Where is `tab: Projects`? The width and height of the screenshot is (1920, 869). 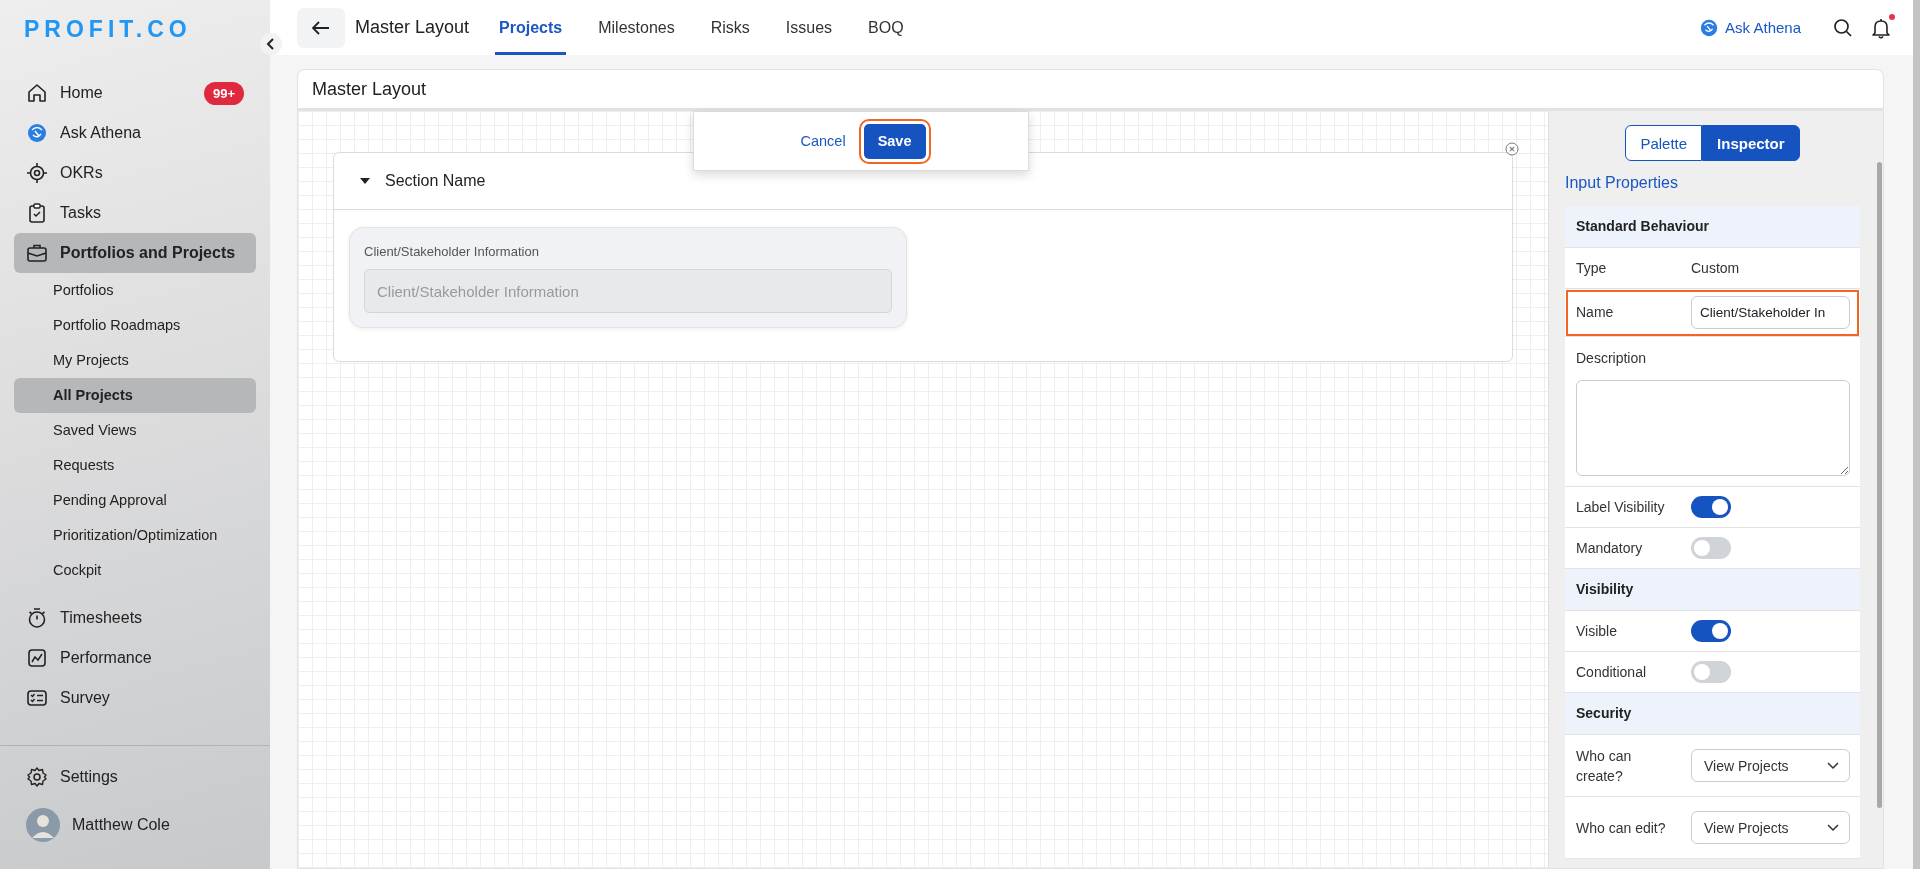
tab: Projects is located at coordinates (531, 27).